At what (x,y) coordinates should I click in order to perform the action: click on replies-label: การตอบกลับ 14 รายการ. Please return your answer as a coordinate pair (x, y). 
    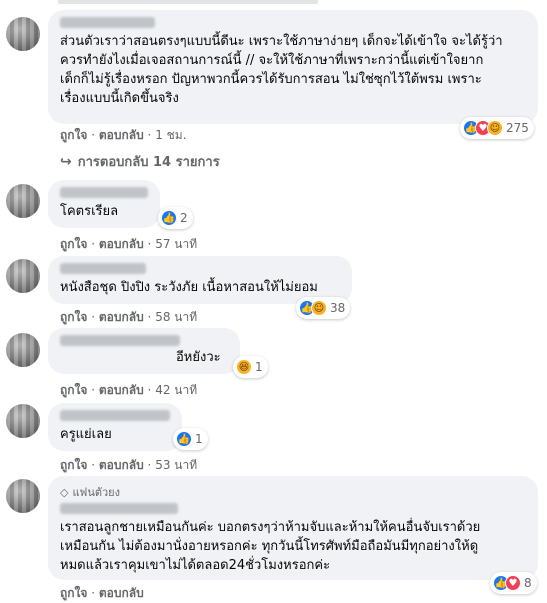
    Looking at the image, I should click on (148, 162).